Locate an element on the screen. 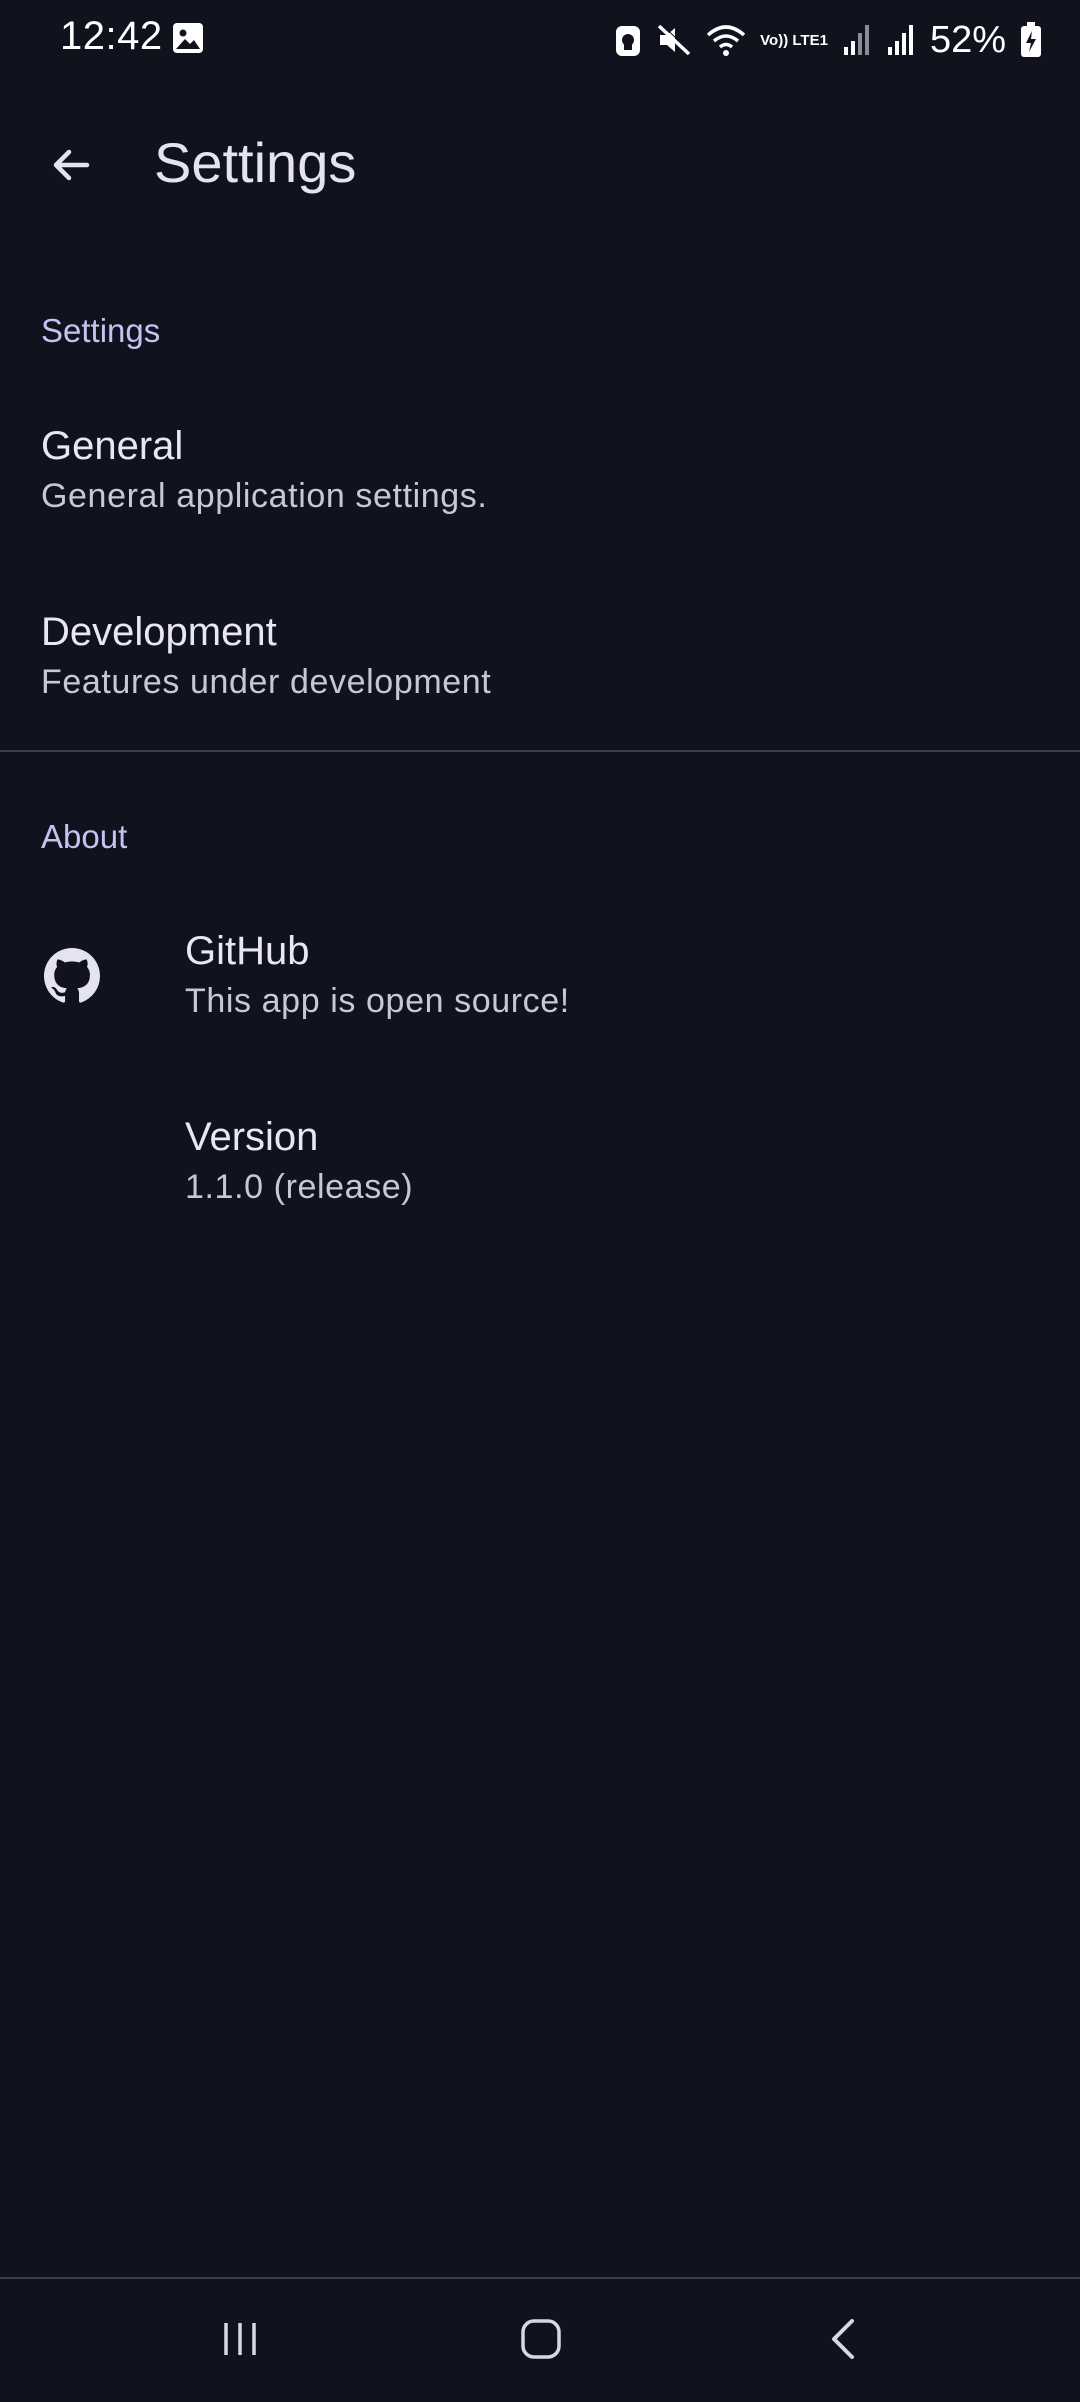 Image resolution: width=1080 pixels, height=2402 pixels. navigation-bar is located at coordinates (540, 2339).